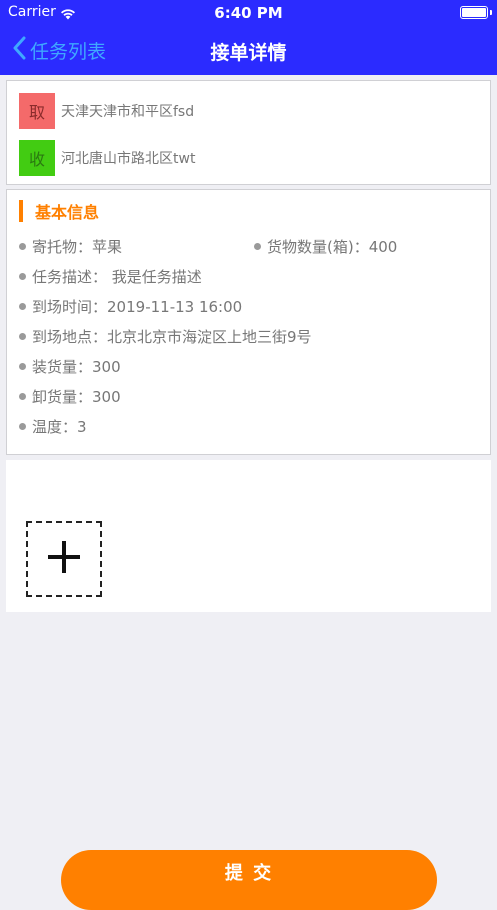 This screenshot has height=910, width=497. What do you see at coordinates (70, 277) in the screenshot?
I see `field-label: 任务描述：` at bounding box center [70, 277].